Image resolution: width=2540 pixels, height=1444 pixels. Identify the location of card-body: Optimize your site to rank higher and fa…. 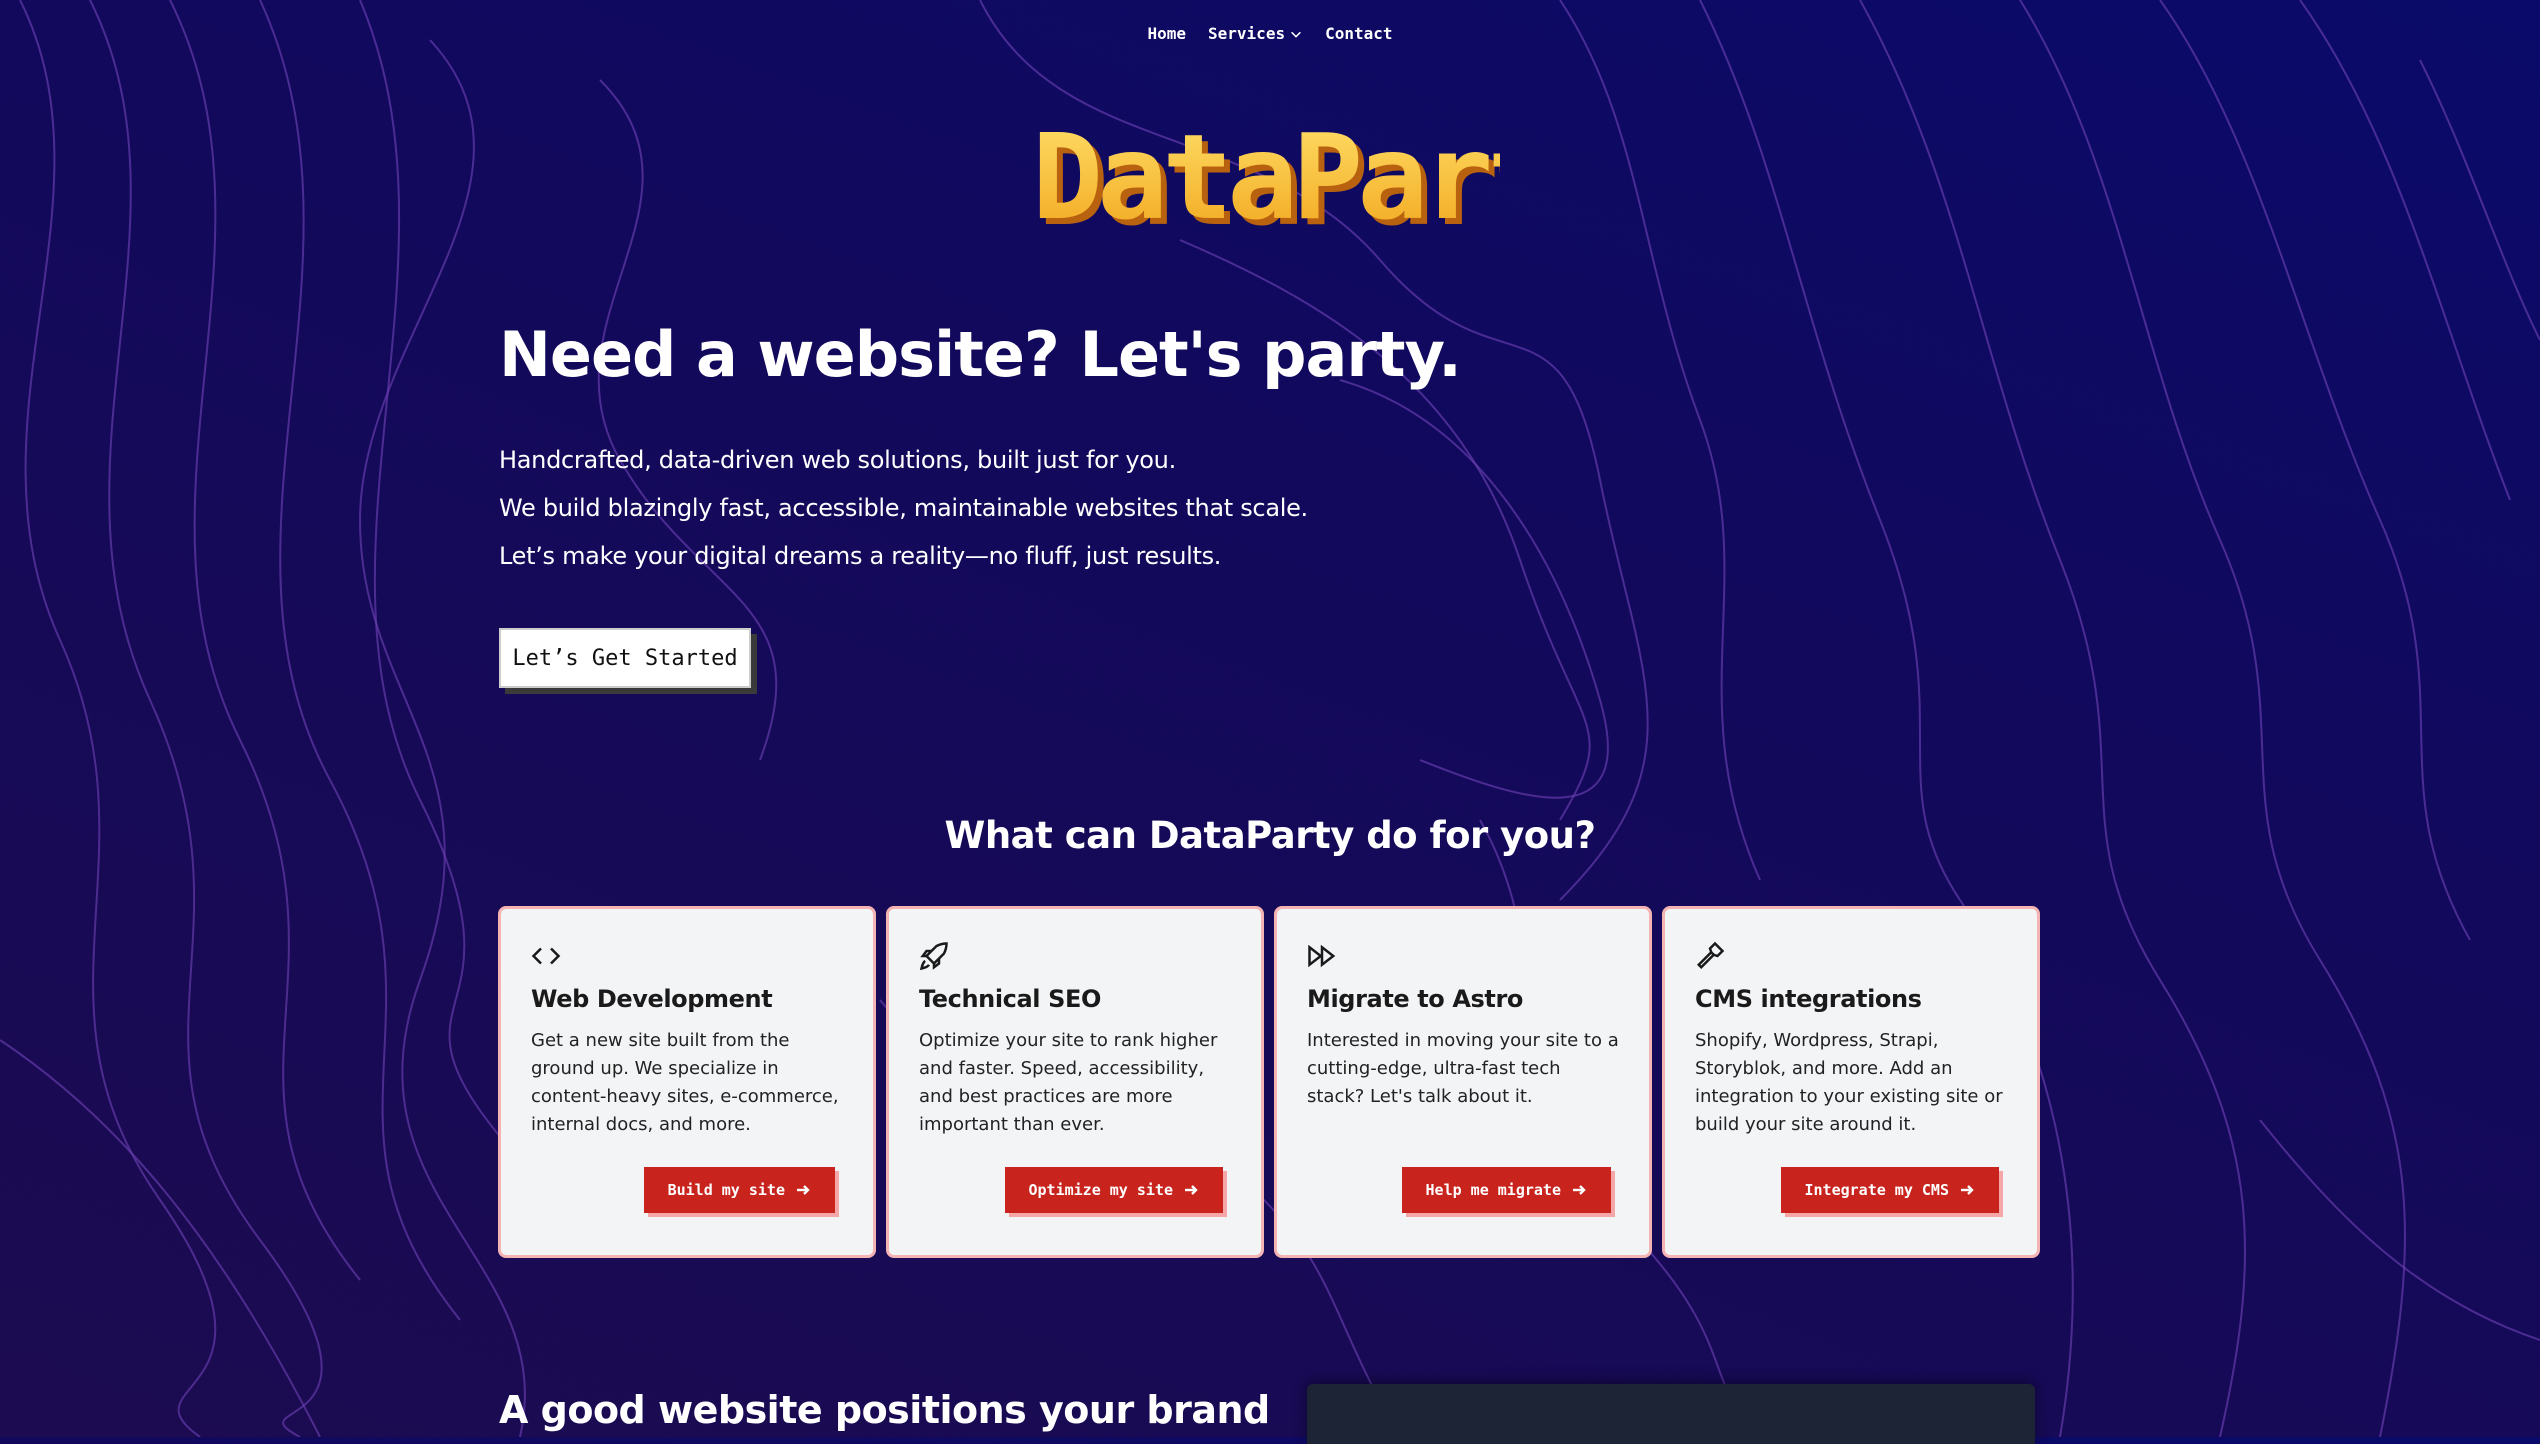
(1068, 1082).